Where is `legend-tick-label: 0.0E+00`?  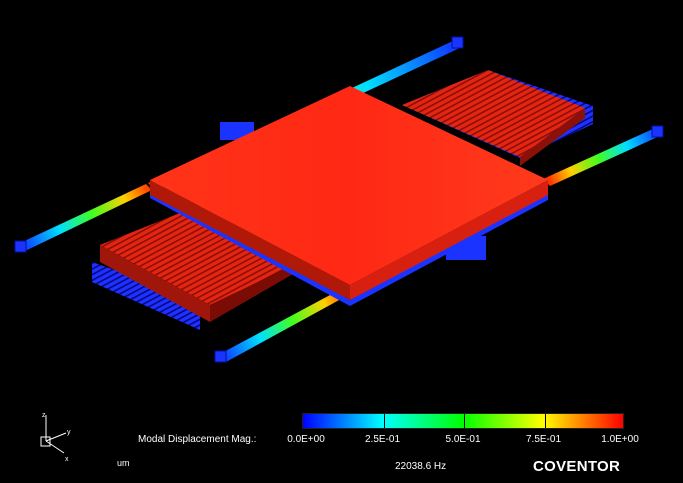 legend-tick-label: 0.0E+00 is located at coordinates (306, 439).